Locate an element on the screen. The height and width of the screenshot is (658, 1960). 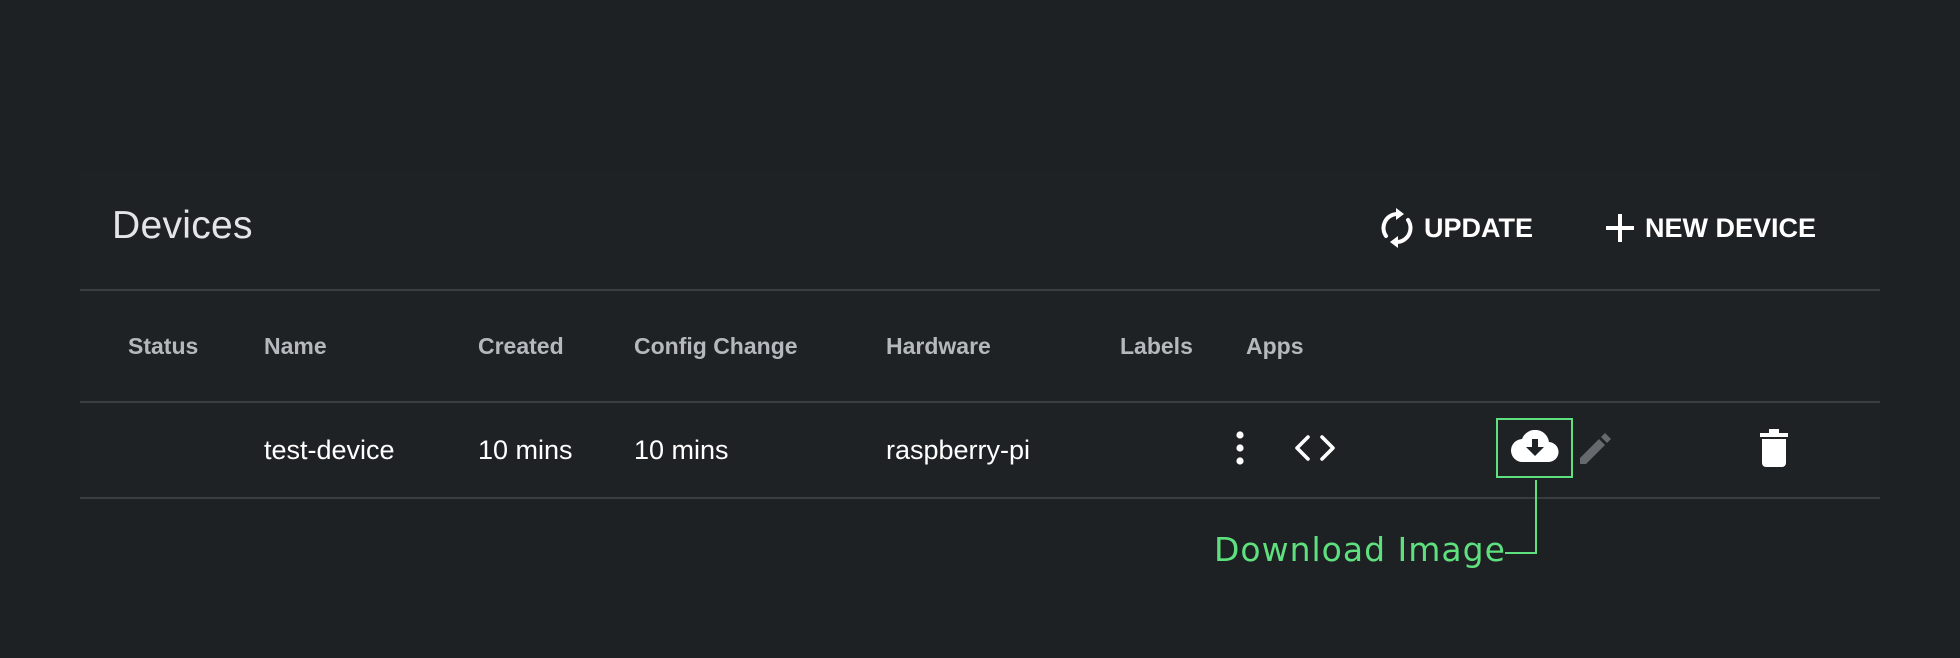
page-title: Devices is located at coordinates (182, 225).